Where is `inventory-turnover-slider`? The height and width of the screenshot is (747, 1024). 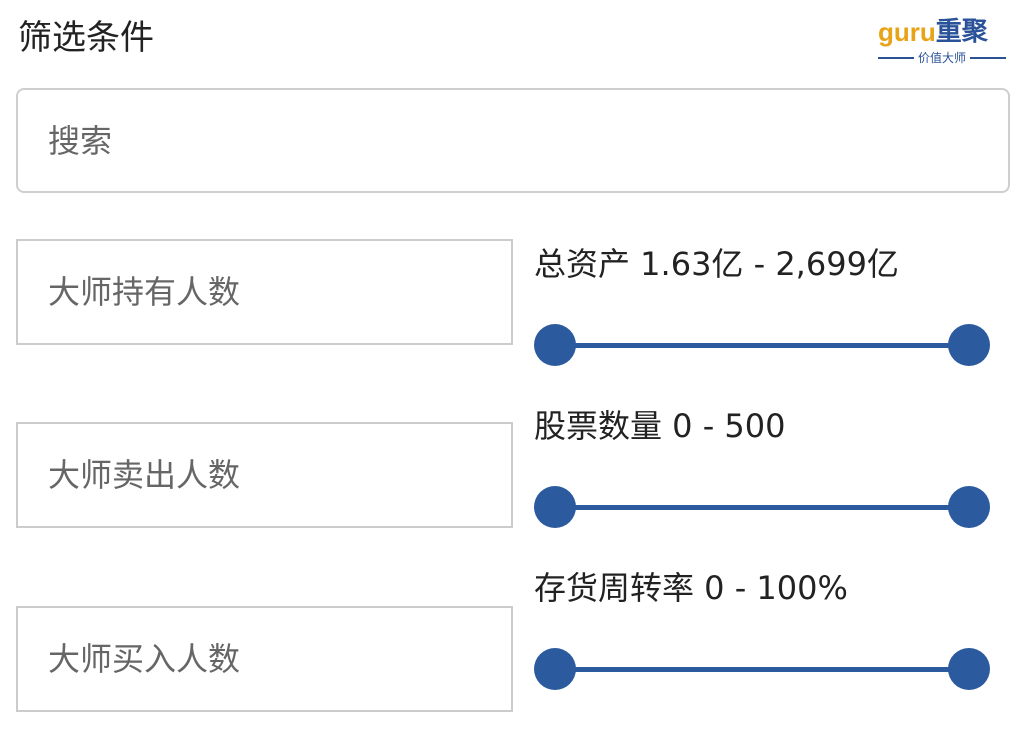
inventory-turnover-slider is located at coordinates (762, 670).